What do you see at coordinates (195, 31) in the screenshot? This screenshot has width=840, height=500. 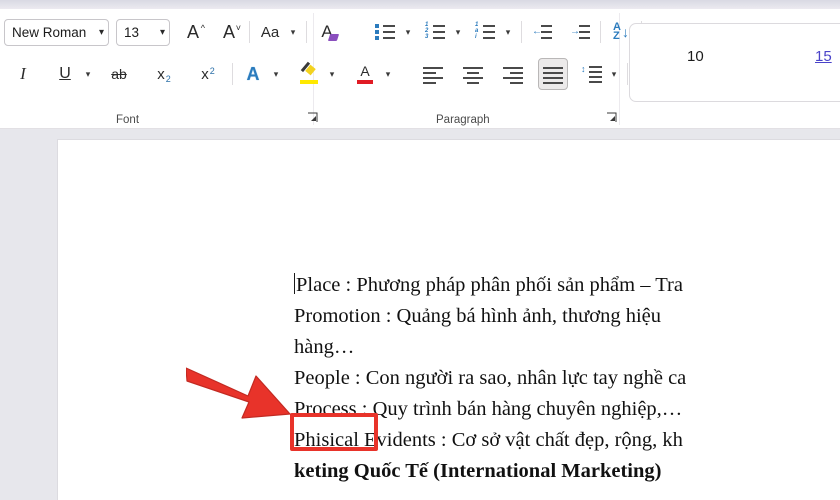 I see `grow-font-icon: A ^` at bounding box center [195, 31].